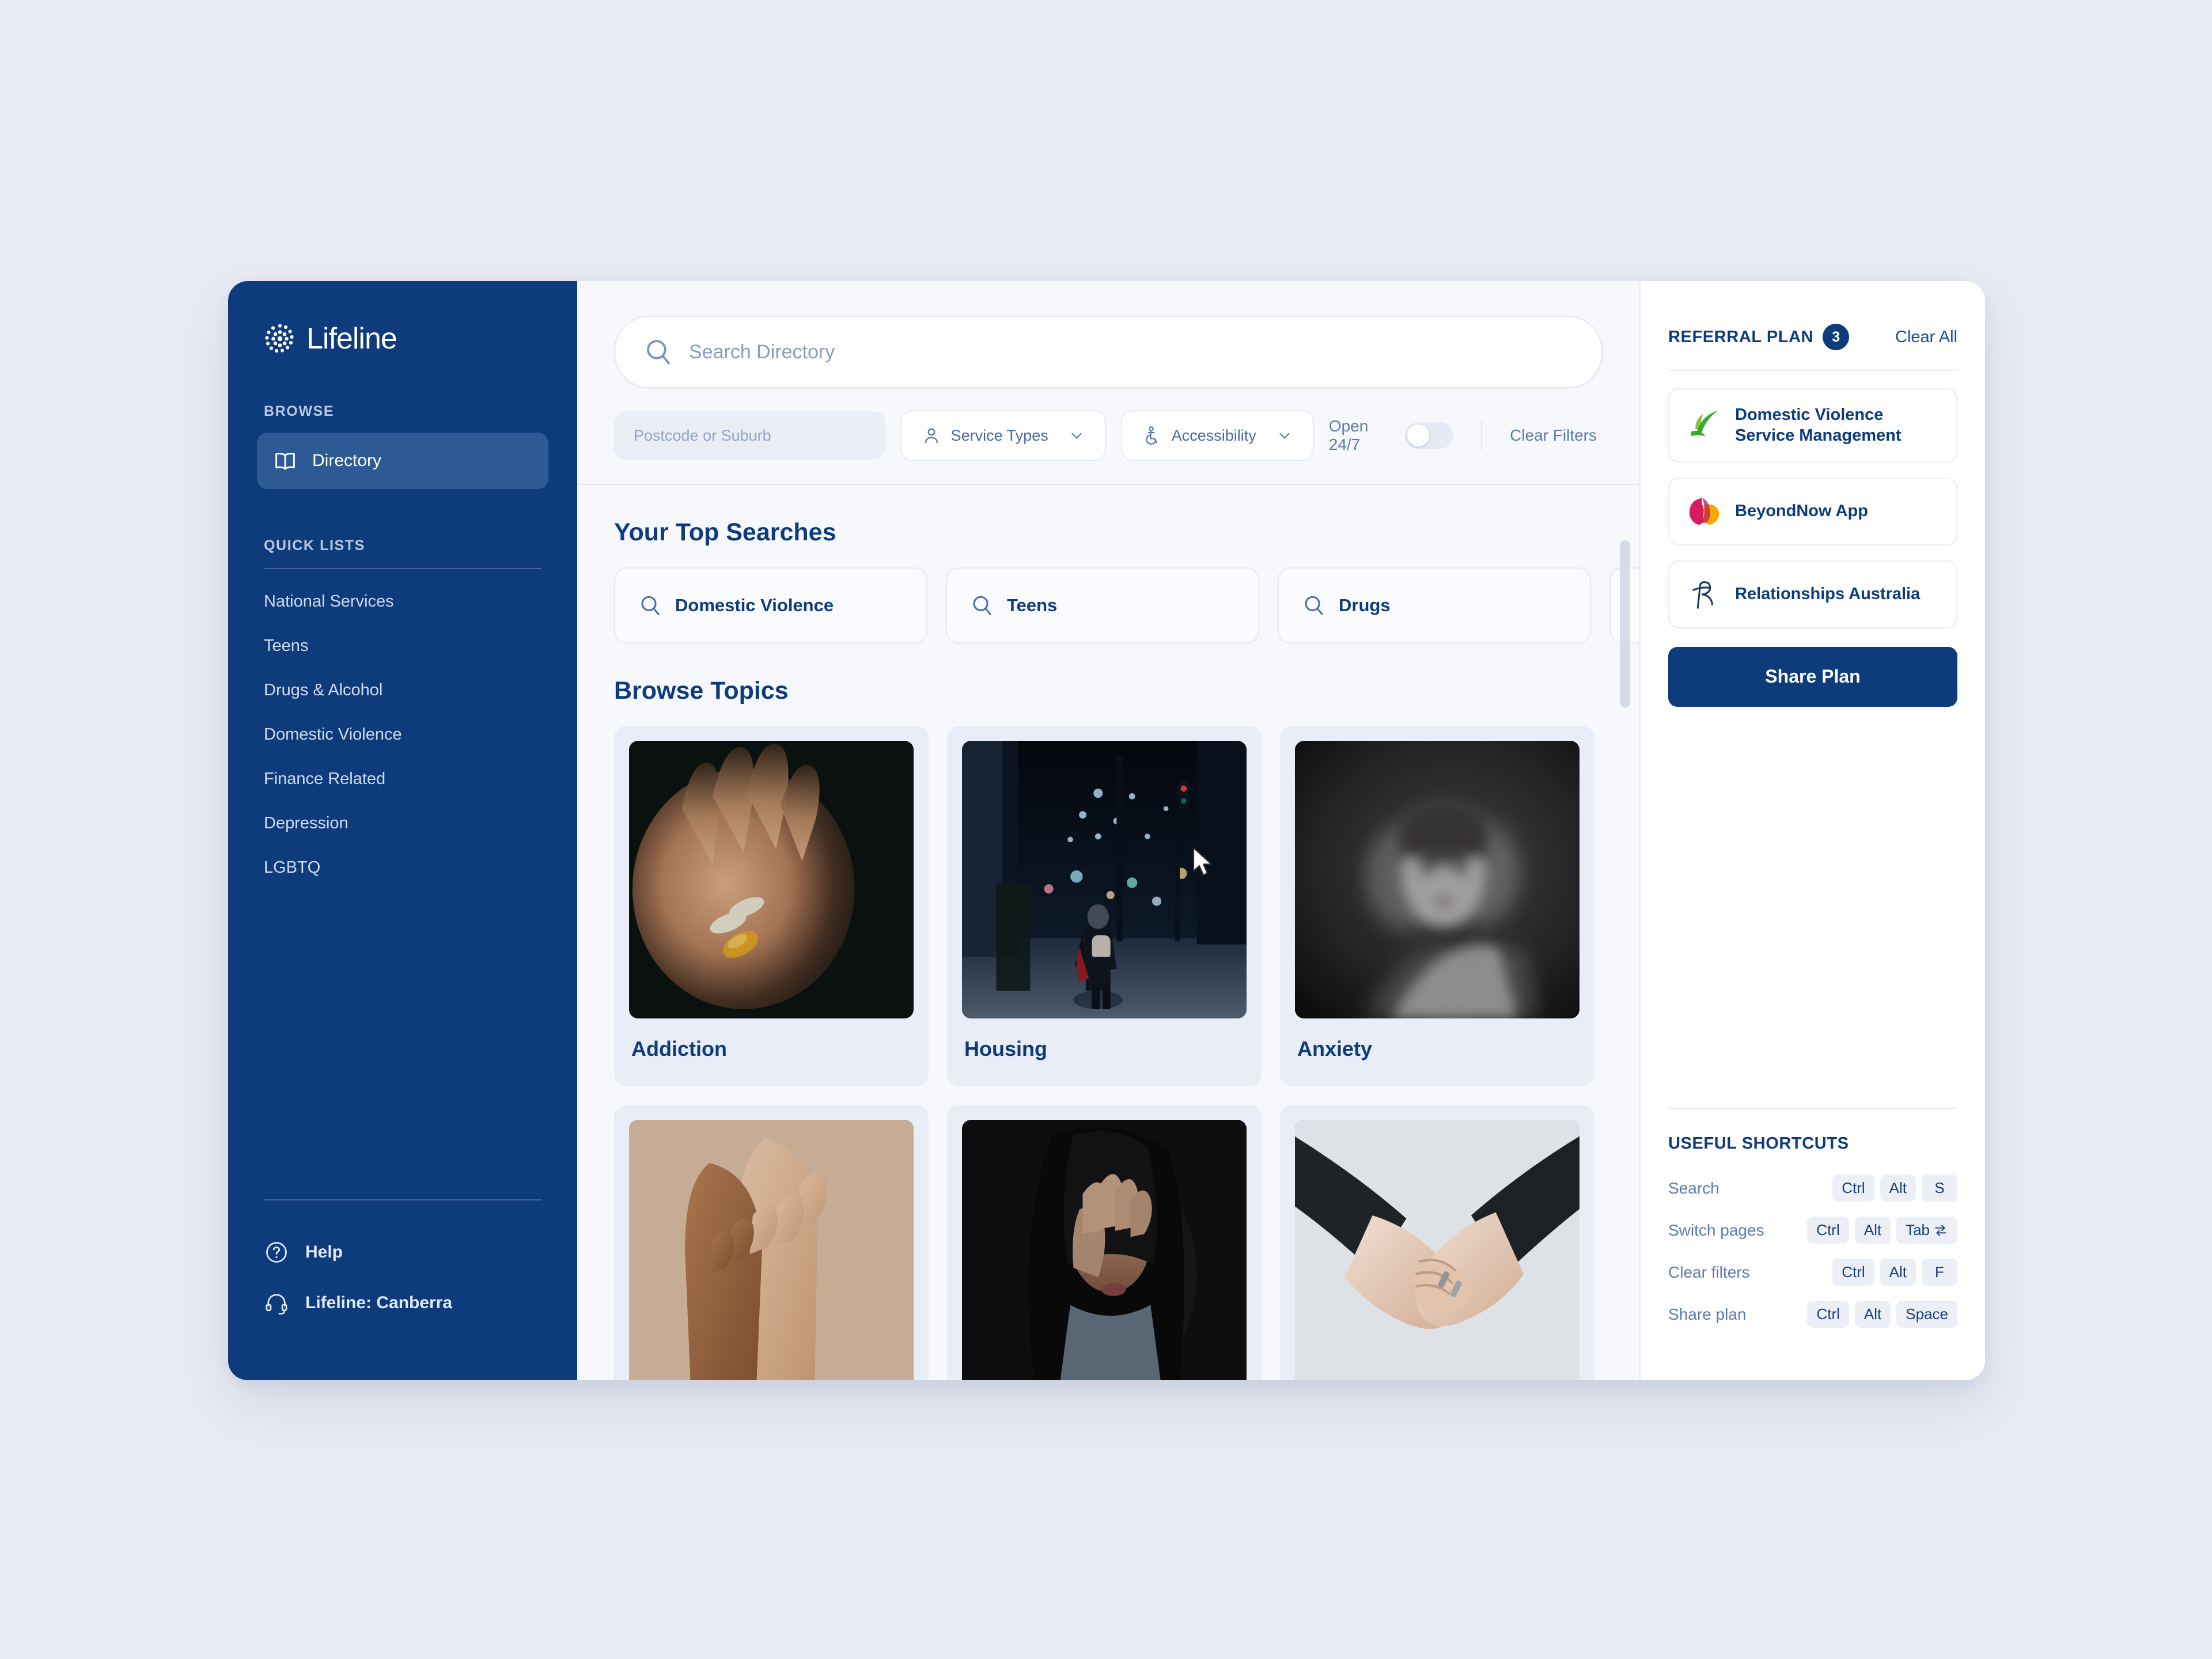 The height and width of the screenshot is (1659, 2212). What do you see at coordinates (1812, 315) in the screenshot?
I see `referral-plan-header: REFERRAL PLAN 3 Clear All` at bounding box center [1812, 315].